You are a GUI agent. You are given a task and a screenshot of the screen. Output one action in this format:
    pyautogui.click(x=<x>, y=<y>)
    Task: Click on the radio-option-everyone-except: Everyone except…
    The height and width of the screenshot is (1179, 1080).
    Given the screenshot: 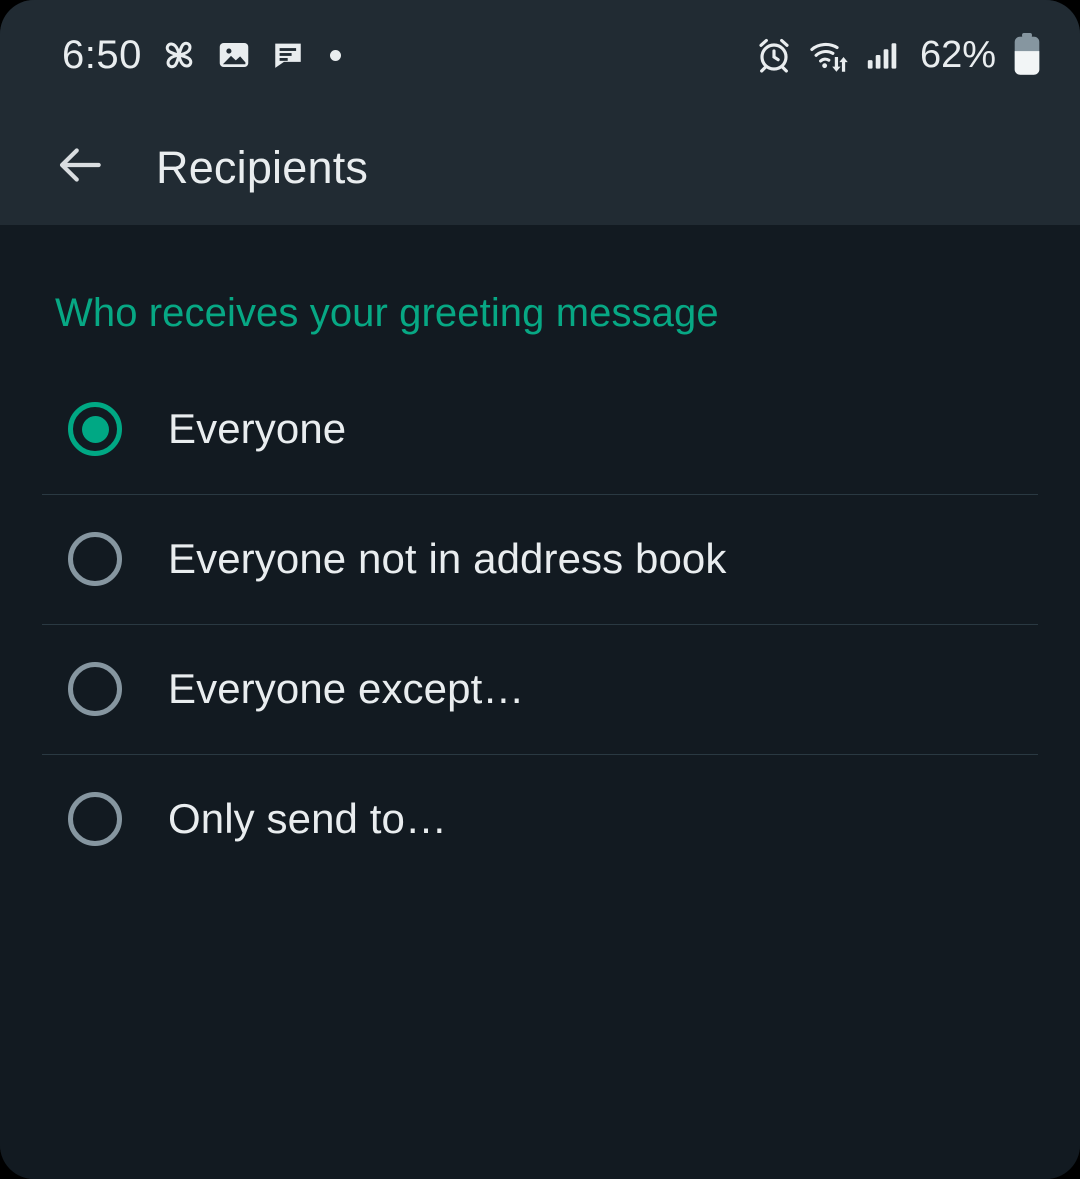 What is the action you would take?
    pyautogui.click(x=540, y=689)
    